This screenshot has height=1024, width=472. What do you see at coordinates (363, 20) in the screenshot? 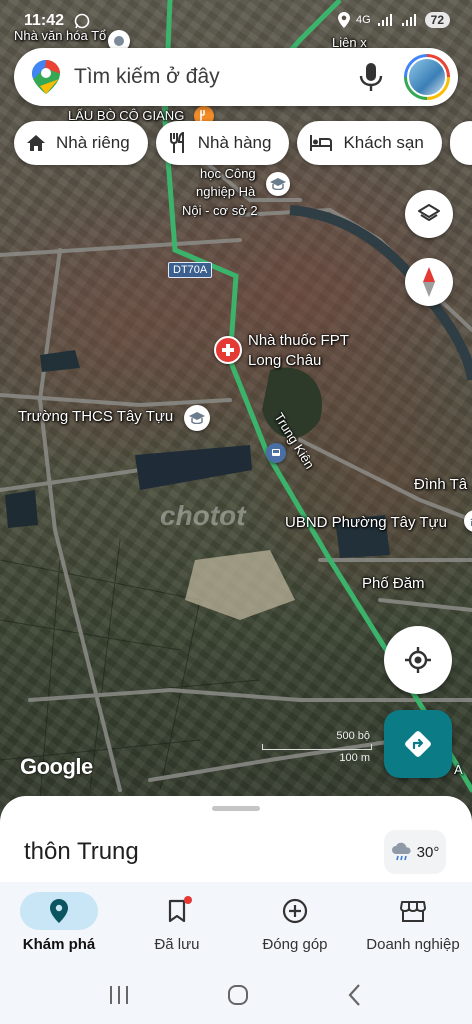
I see `network-type: 4G` at bounding box center [363, 20].